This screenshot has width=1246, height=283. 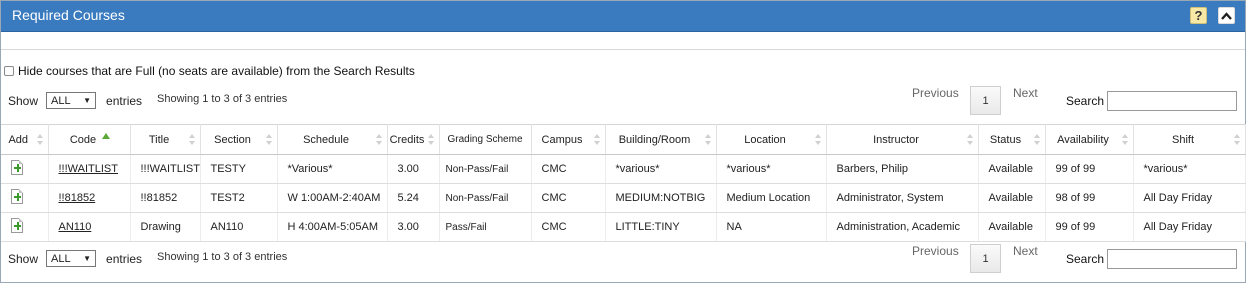 I want to click on column-header-availability: Availability, so click(x=1089, y=139).